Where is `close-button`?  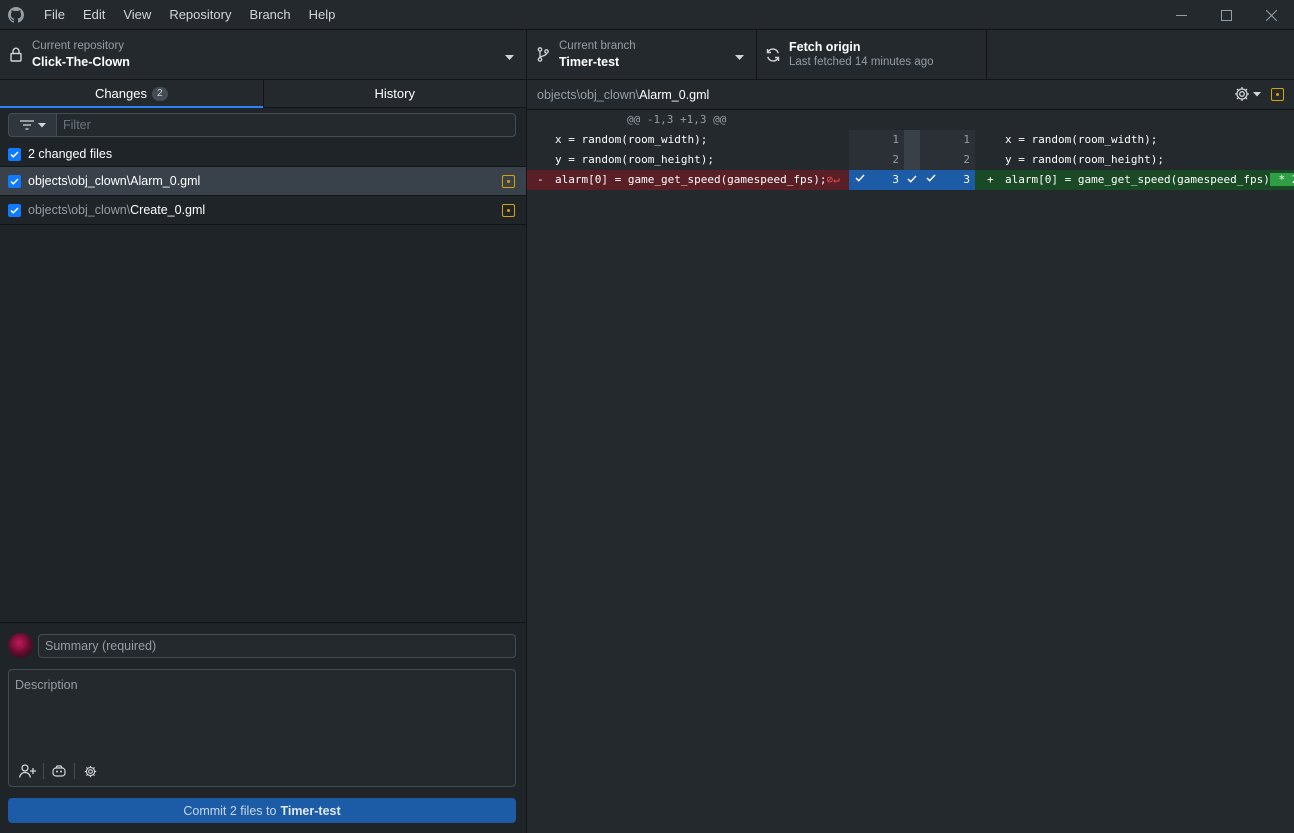 close-button is located at coordinates (1271, 15).